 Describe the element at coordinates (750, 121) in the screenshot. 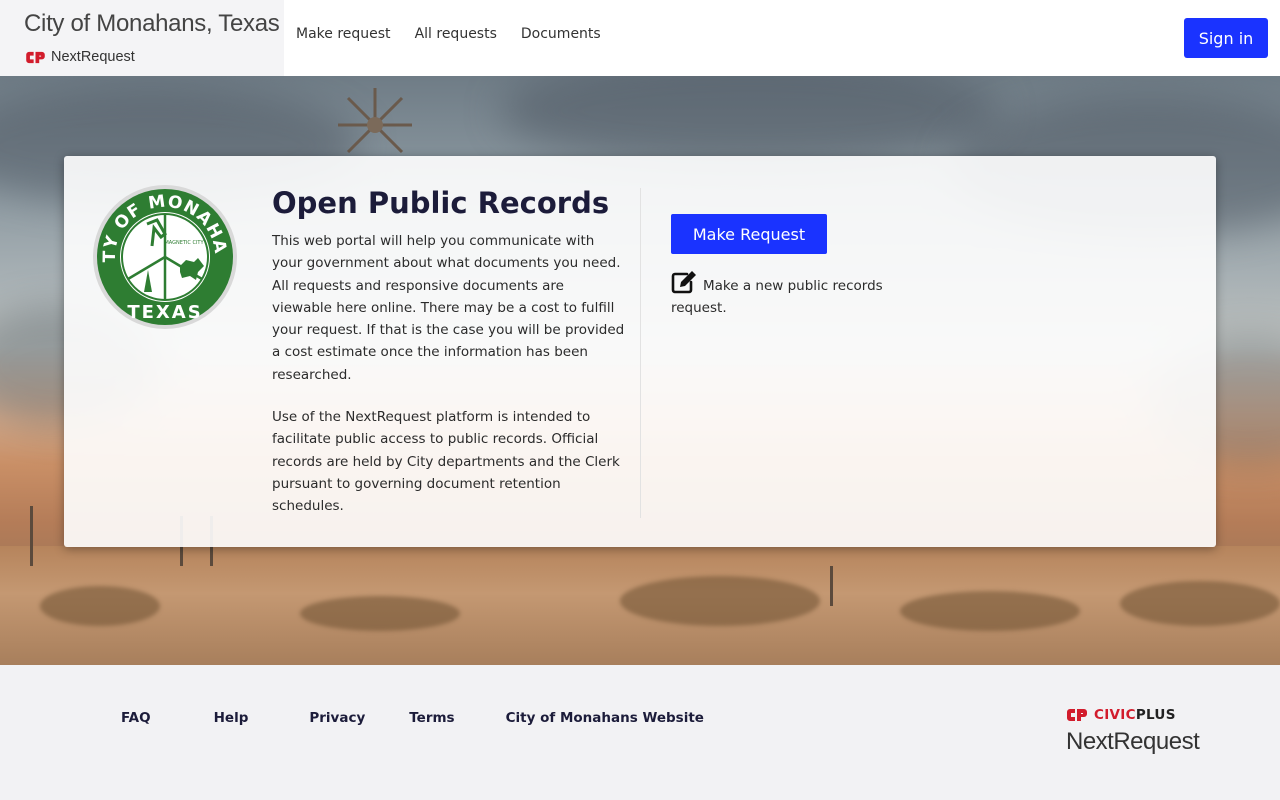

I see `hero-cloud` at that location.